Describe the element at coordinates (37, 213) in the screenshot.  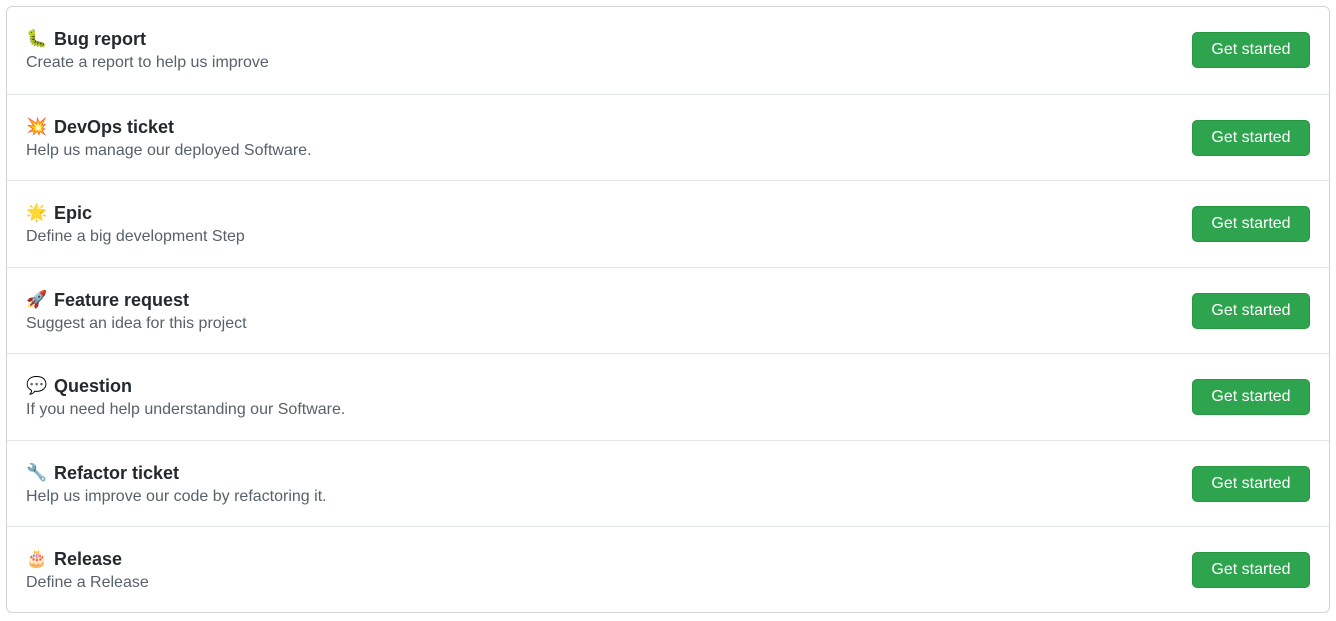
I see `glowing-star-icon: 🌟` at that location.